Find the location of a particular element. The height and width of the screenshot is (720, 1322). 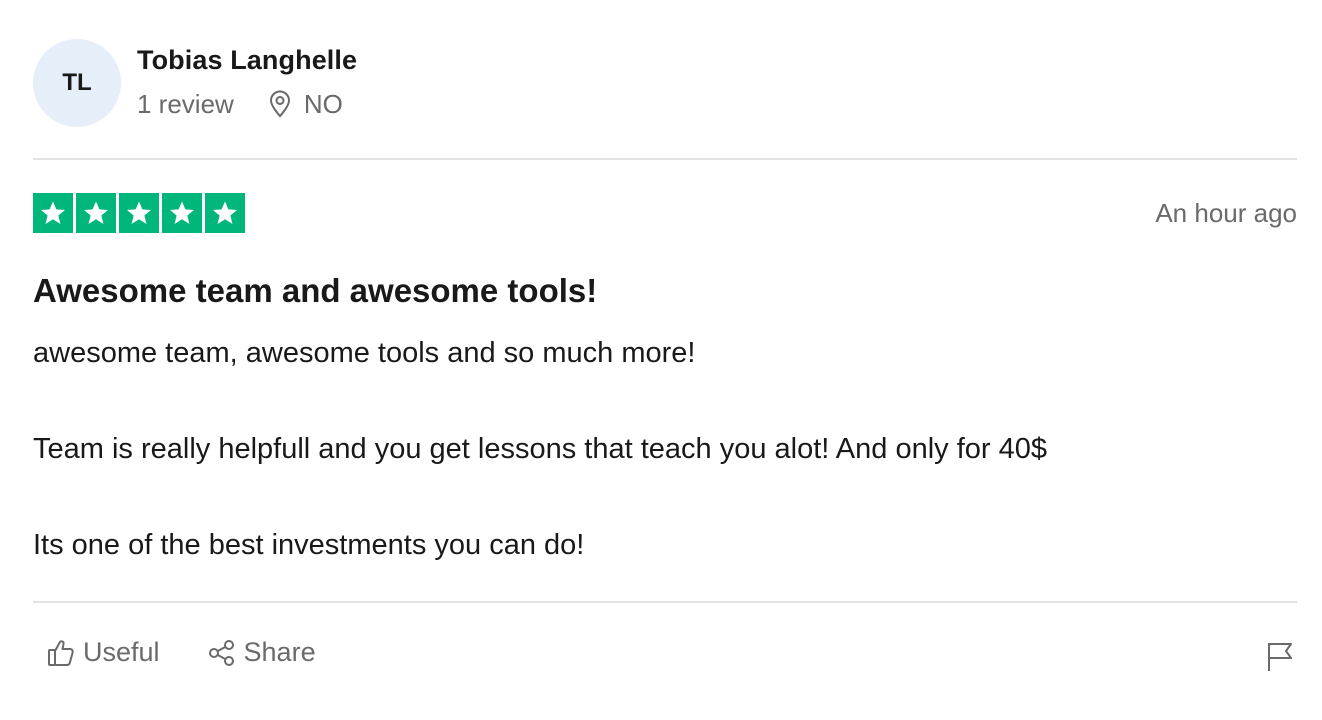

avatar: TL is located at coordinates (77, 83).